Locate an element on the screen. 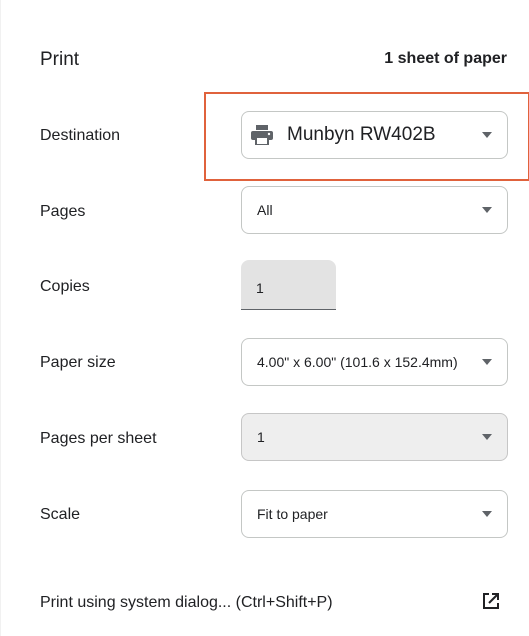 Image resolution: width=529 pixels, height=636 pixels. pages-per-sheet-value: 1 is located at coordinates (261, 437).